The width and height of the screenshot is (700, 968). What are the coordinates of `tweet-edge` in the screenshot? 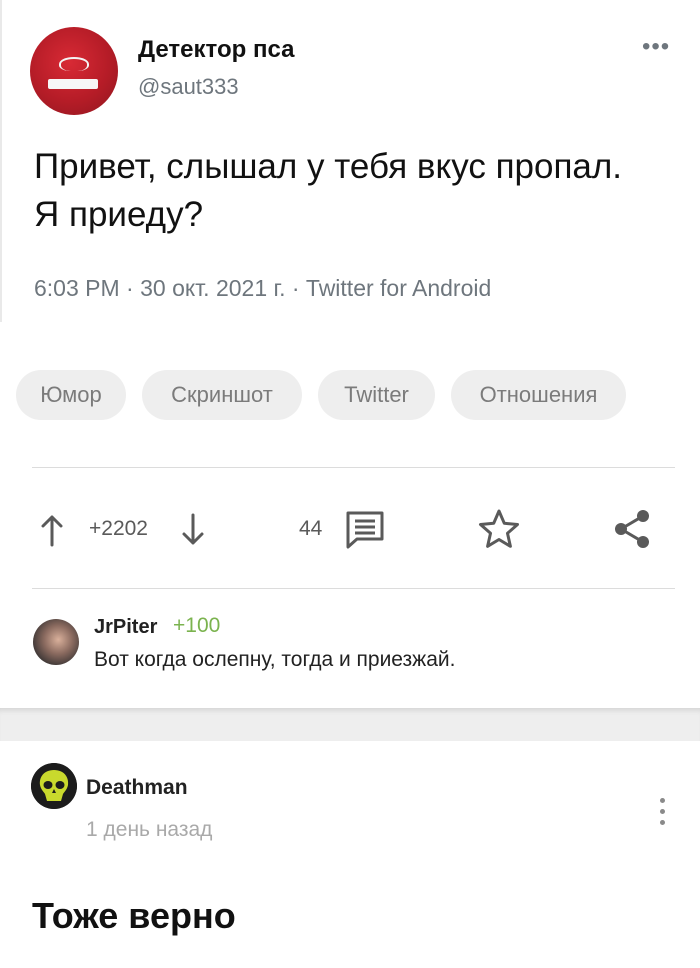 It's located at (1, 161).